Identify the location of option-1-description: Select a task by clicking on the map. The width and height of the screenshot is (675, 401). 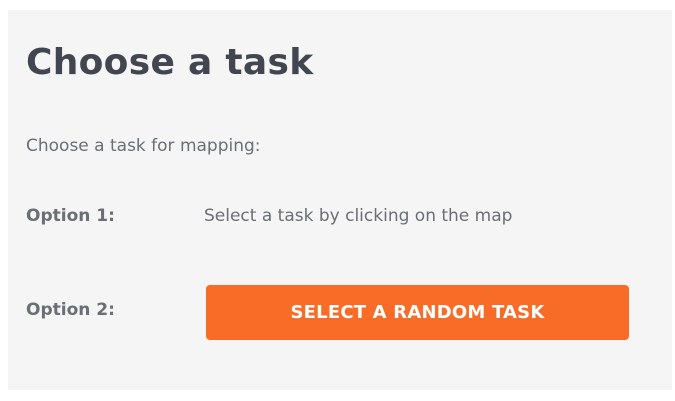
(358, 216).